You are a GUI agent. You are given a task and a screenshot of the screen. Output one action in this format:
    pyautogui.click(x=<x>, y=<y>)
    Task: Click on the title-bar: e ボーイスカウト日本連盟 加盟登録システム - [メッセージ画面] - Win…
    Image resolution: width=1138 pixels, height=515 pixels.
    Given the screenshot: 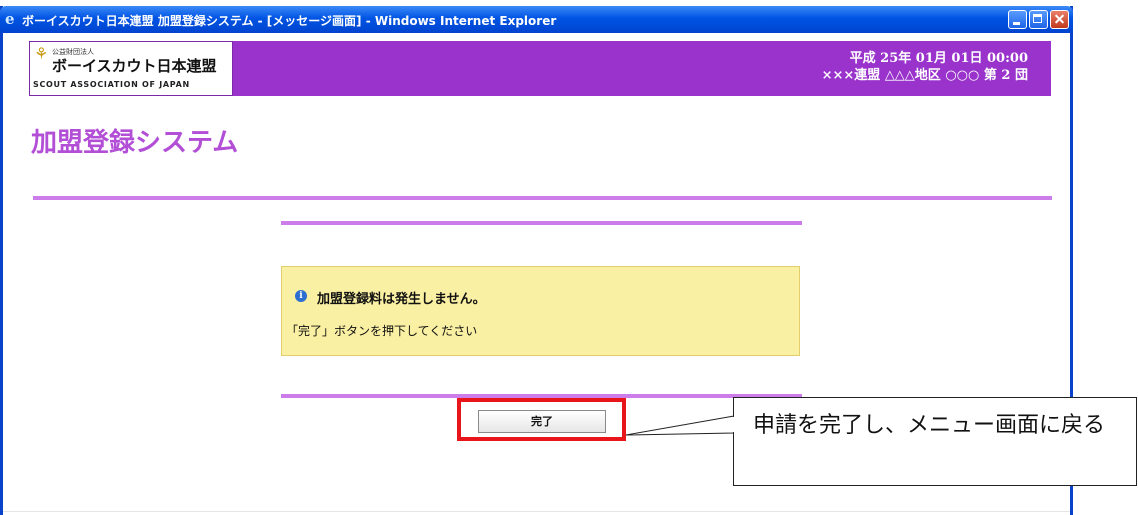 What is the action you would take?
    pyautogui.click(x=536, y=19)
    